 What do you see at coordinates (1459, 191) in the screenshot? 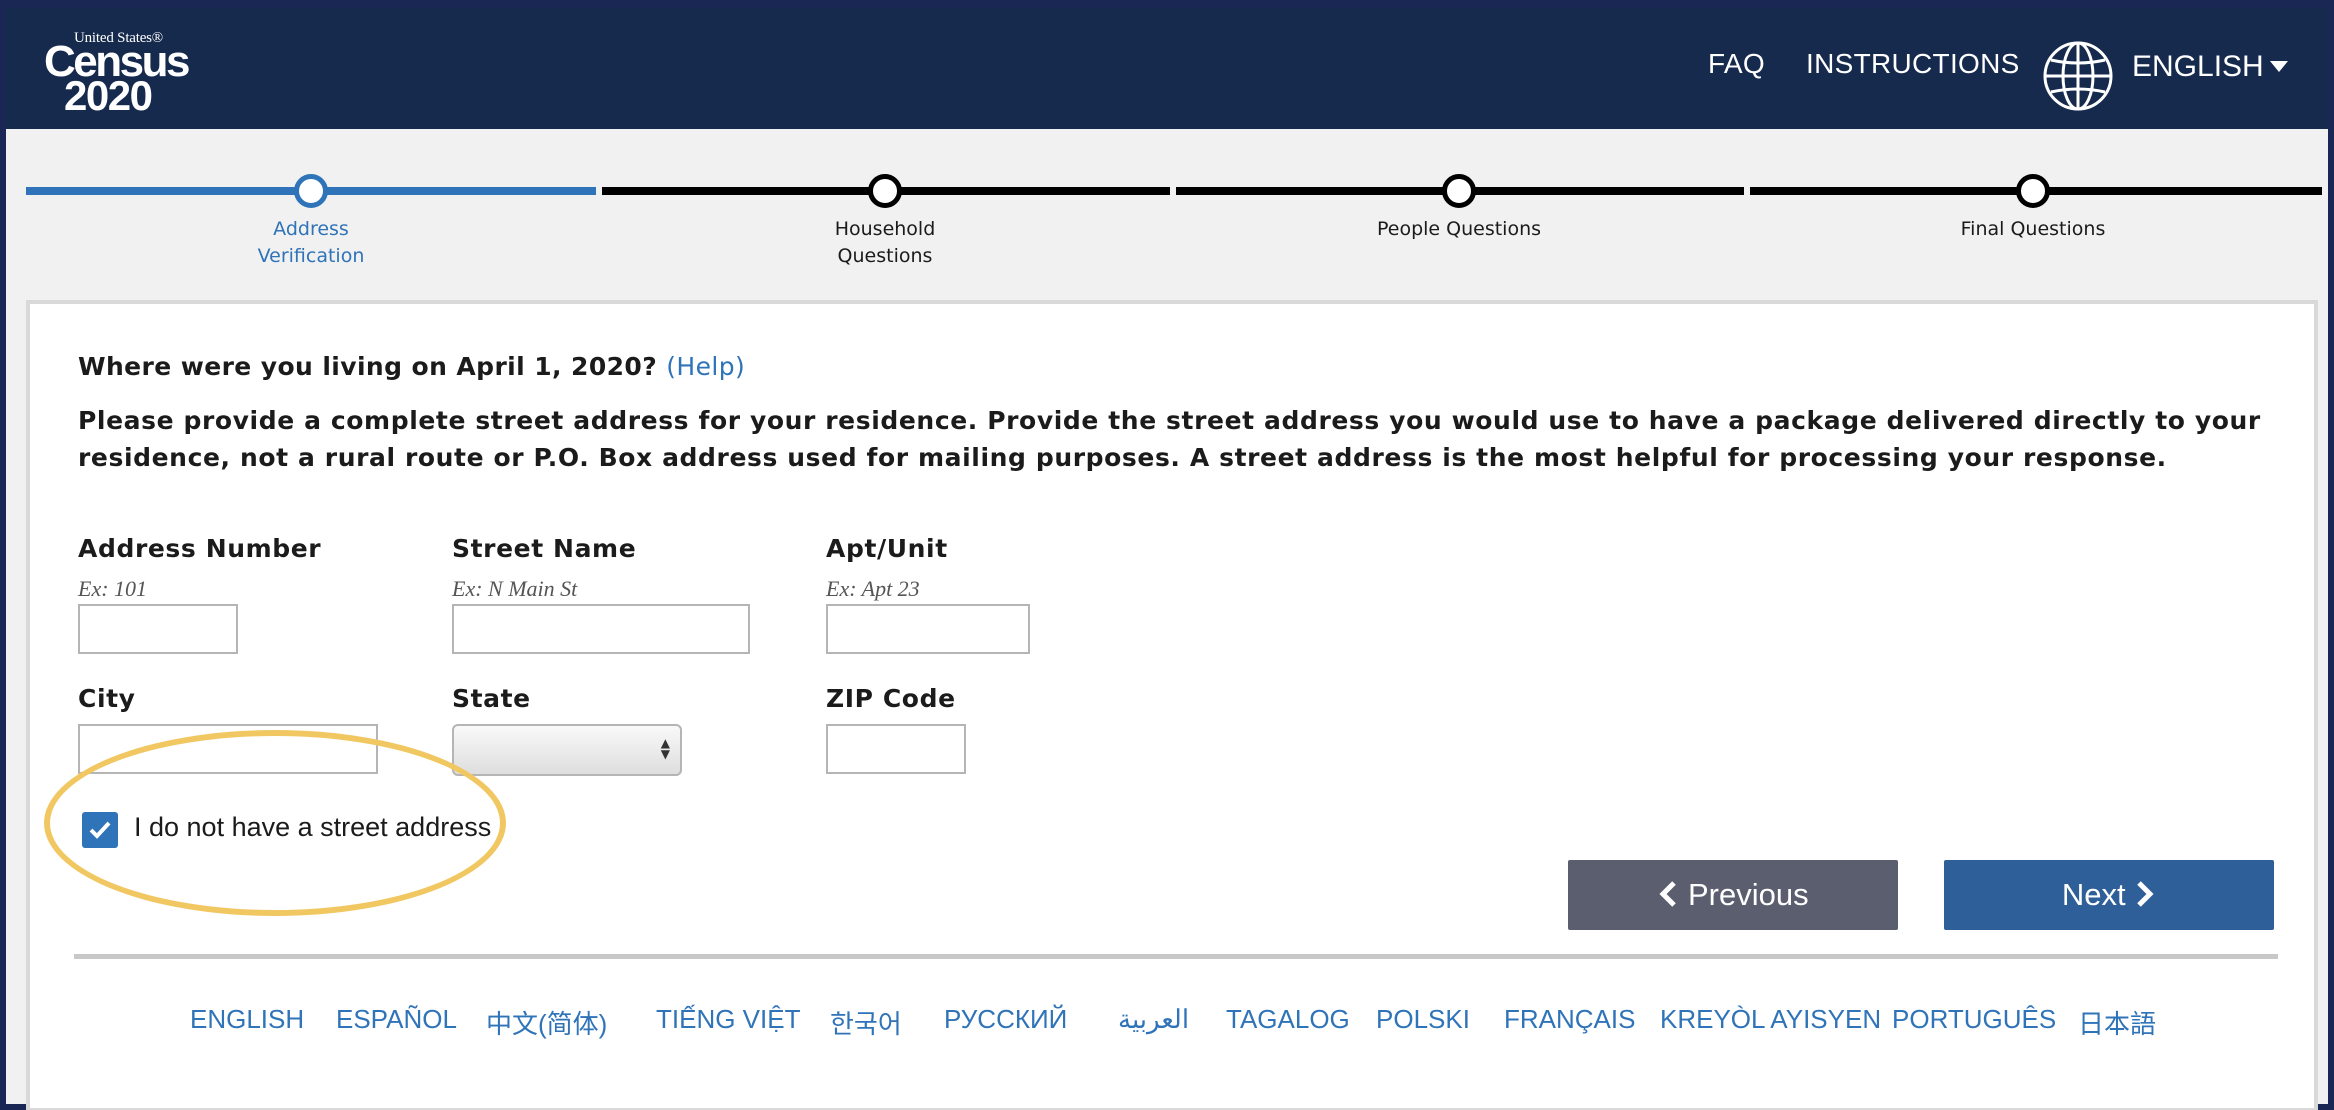
I see `step-marker-people-questions` at bounding box center [1459, 191].